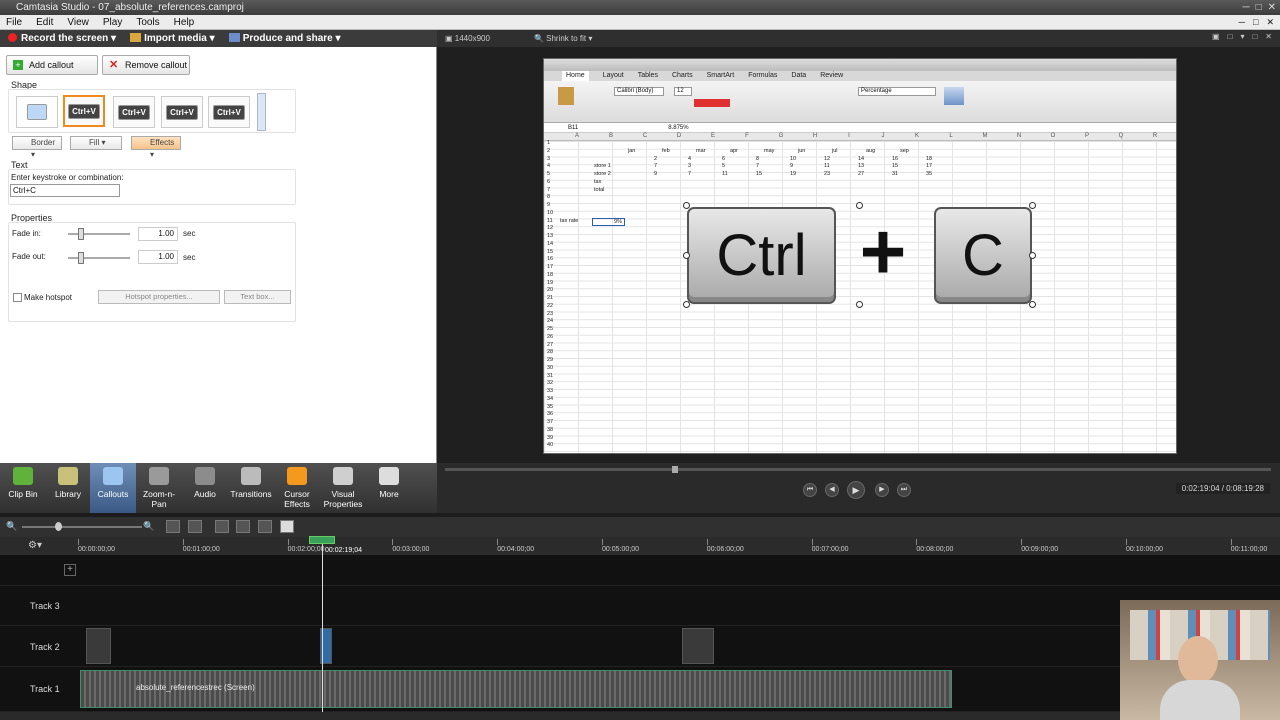 The image size is (1280, 720). I want to click on preview-max-icon: □, so click(1254, 36).